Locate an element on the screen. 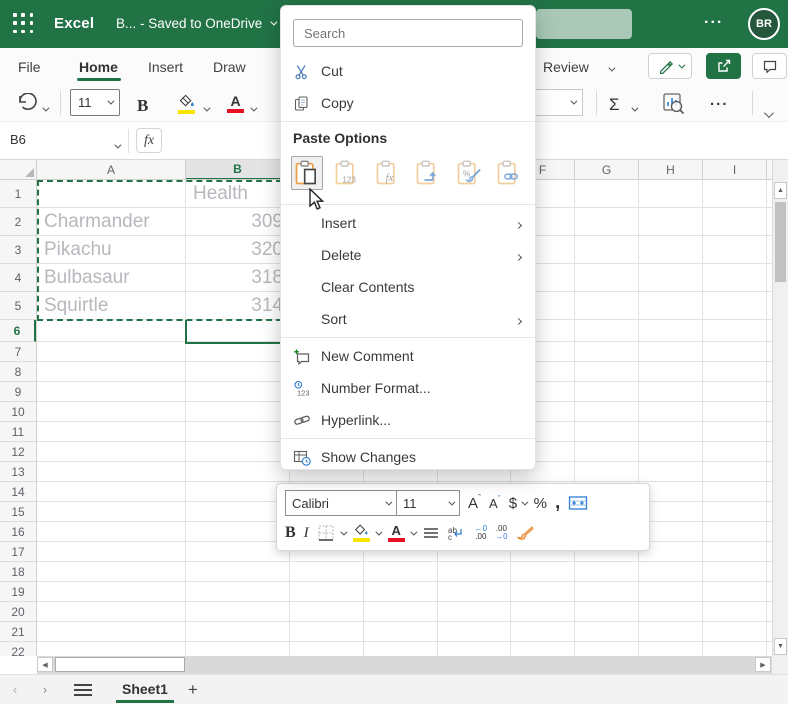 The height and width of the screenshot is (704, 788). row-header-22: 22 is located at coordinates (18, 649).